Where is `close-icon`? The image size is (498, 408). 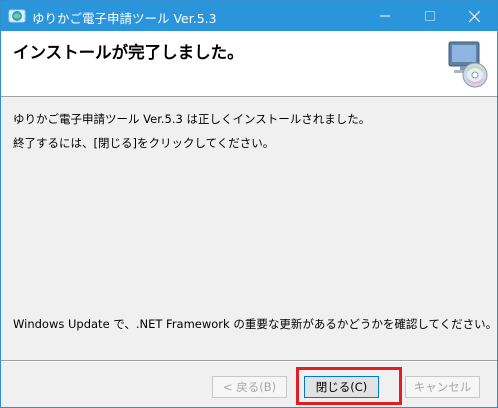 close-icon is located at coordinates (474, 16).